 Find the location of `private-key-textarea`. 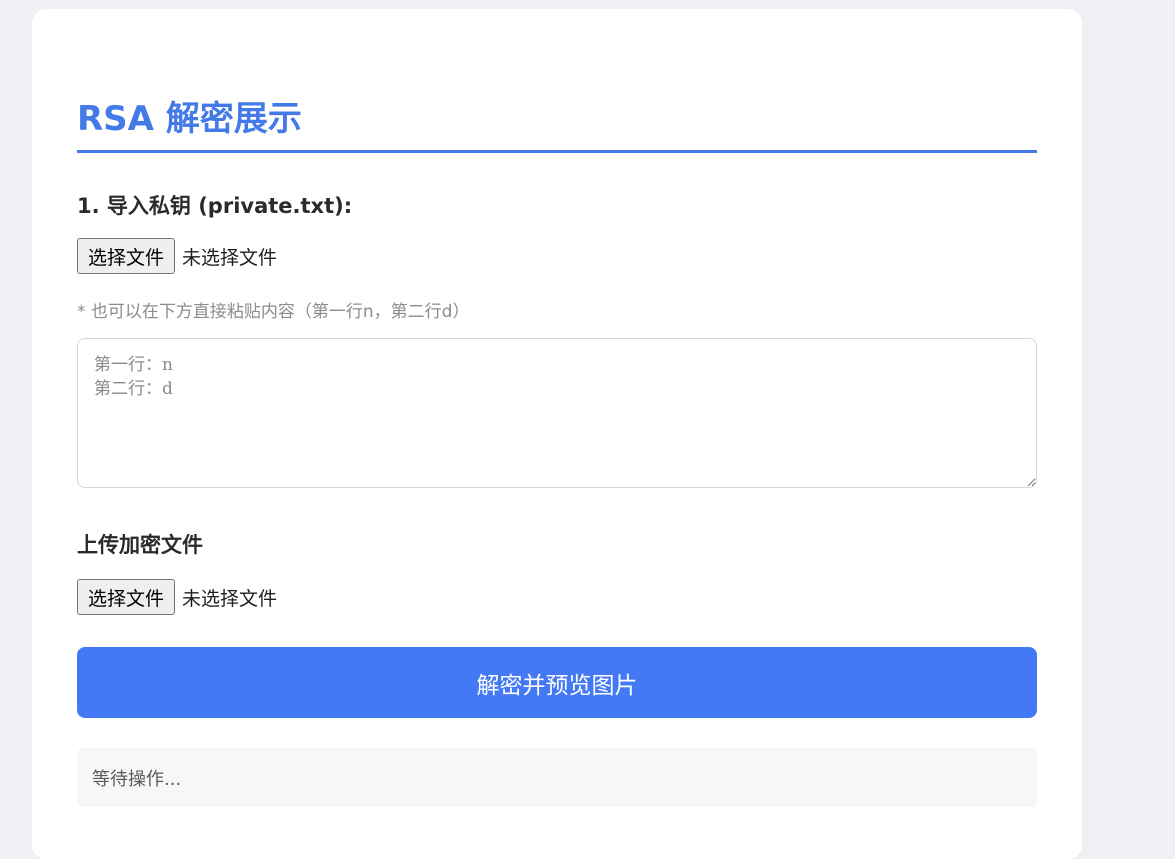

private-key-textarea is located at coordinates (557, 413).